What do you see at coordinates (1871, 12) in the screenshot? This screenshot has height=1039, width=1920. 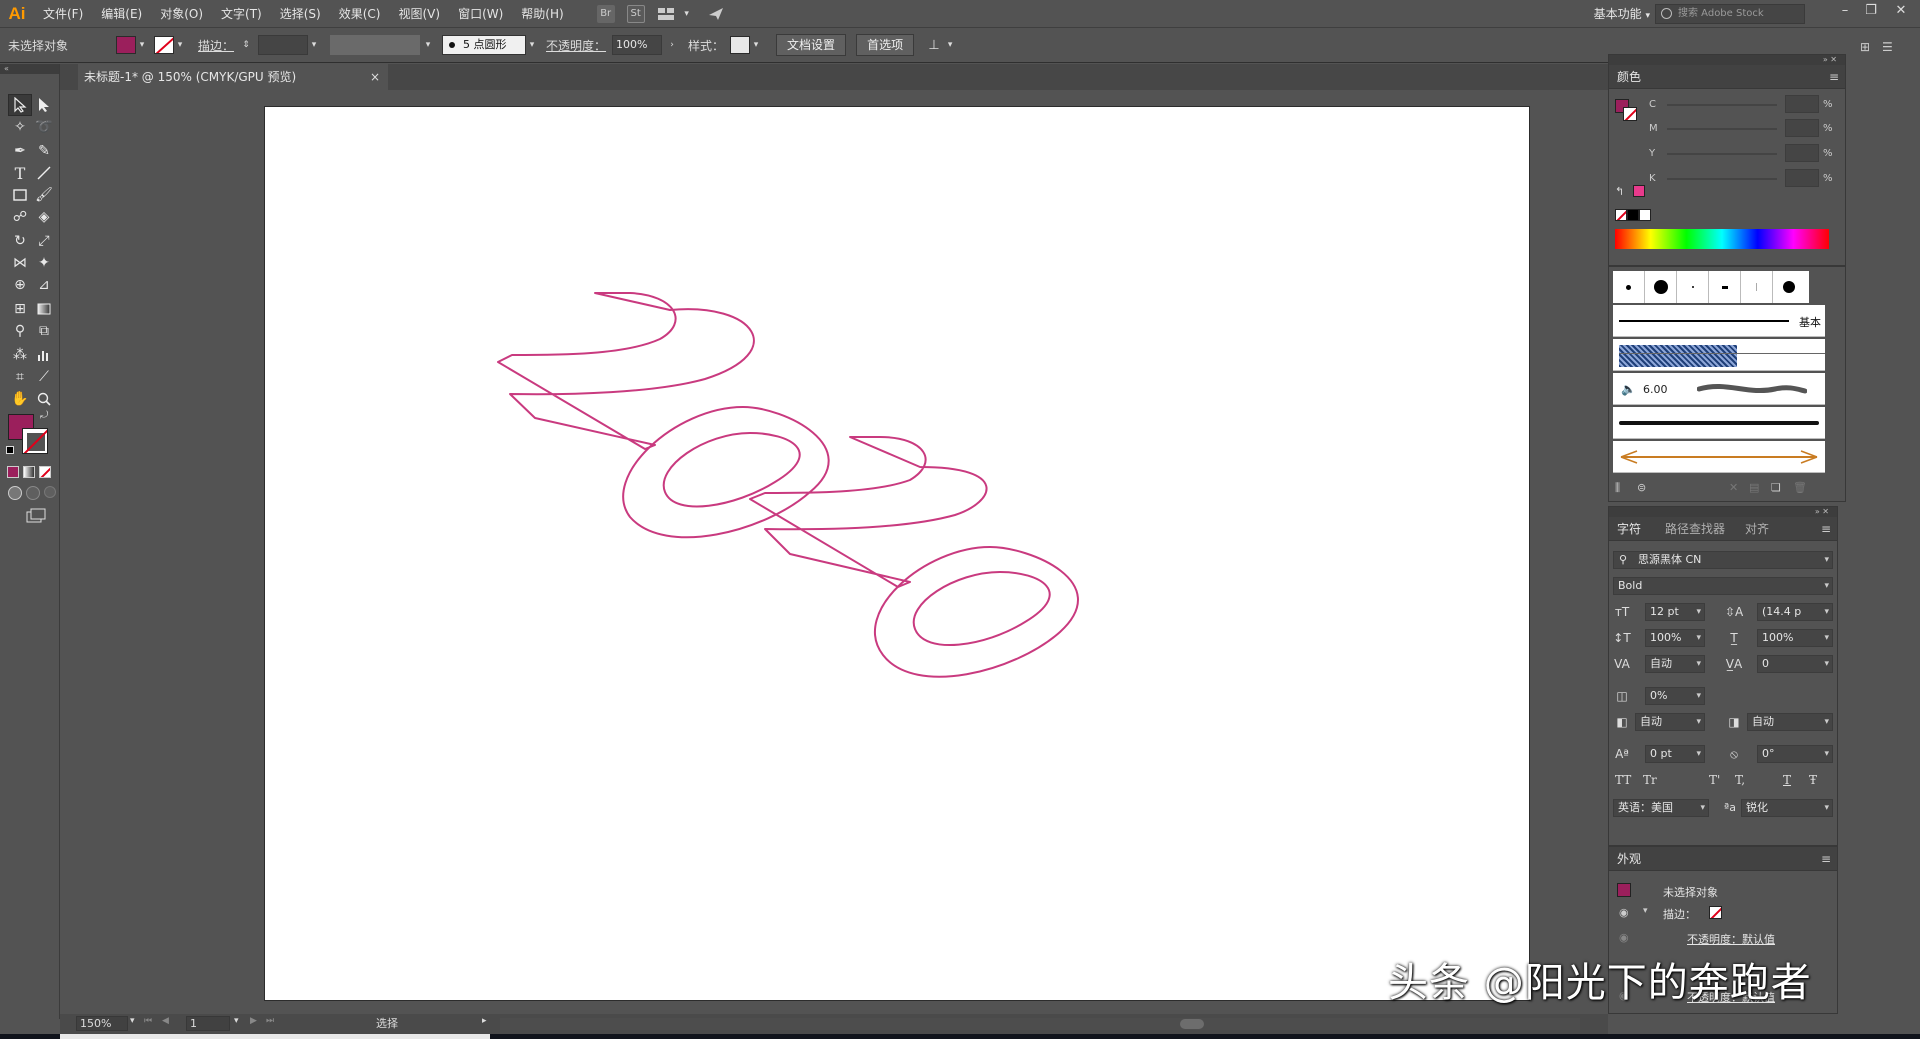 I see `restore-icon: ❐` at bounding box center [1871, 12].